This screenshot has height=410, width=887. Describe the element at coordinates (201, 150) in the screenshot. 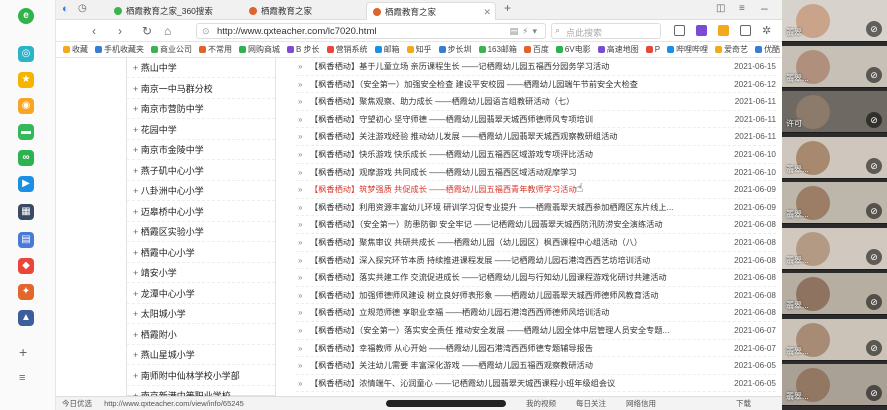

I see `sidebar-school-link: 南京市金陵中学` at that location.